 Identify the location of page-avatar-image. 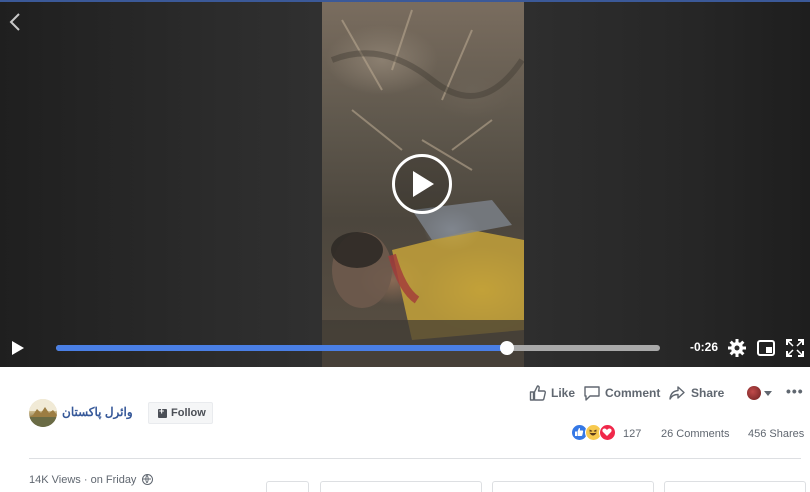
(43, 413).